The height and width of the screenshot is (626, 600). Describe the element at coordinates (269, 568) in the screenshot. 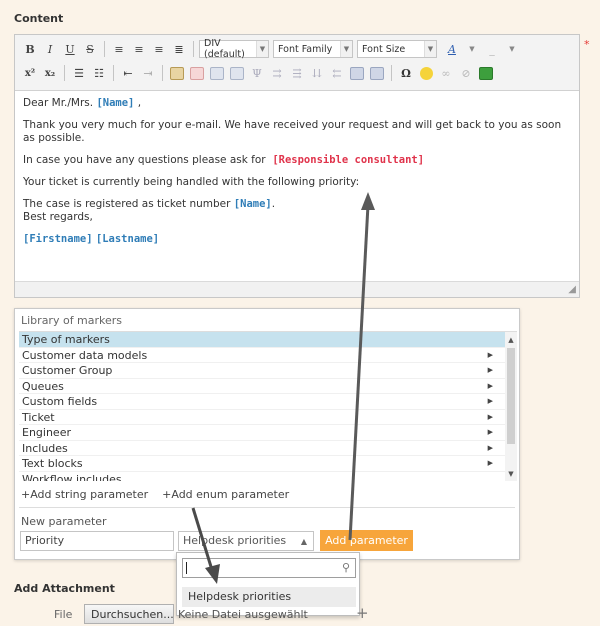

I see `dropdown-search-input: ⚲` at that location.